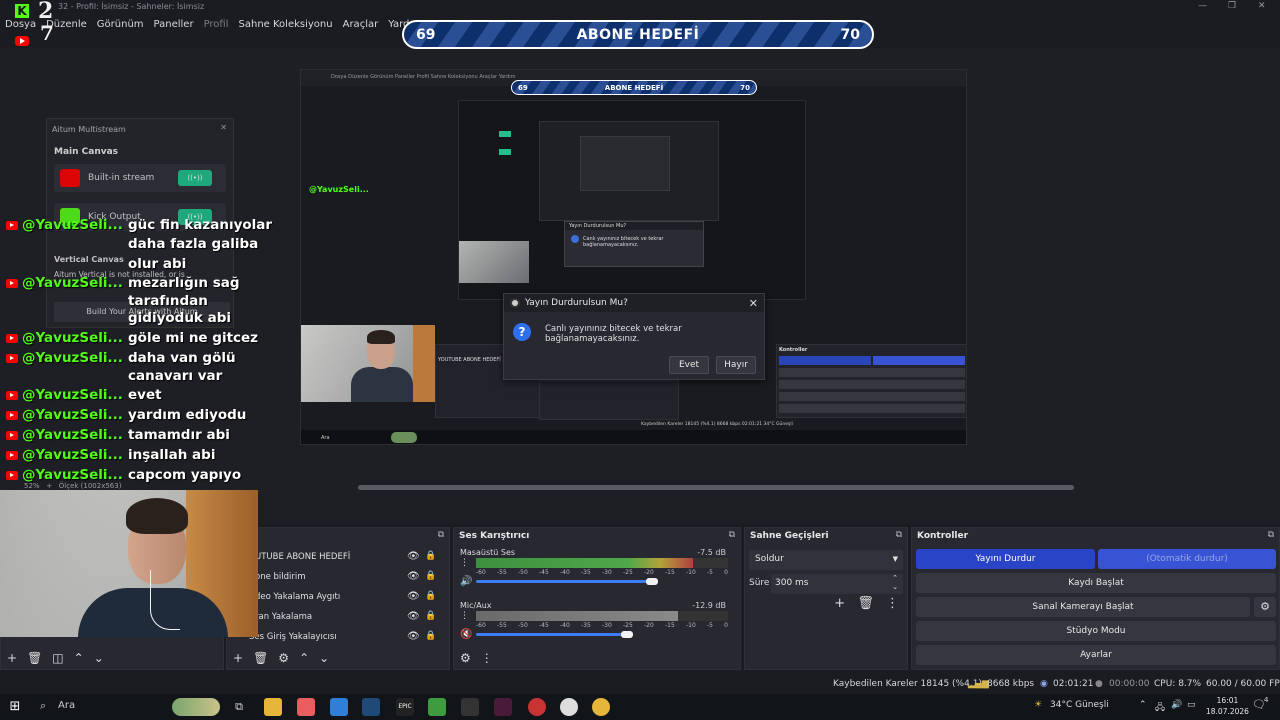 The width and height of the screenshot is (1280, 720). Describe the element at coordinates (1083, 607) in the screenshot. I see `start-virtual-camera-button: Sanal Kamerayı Başlat` at that location.